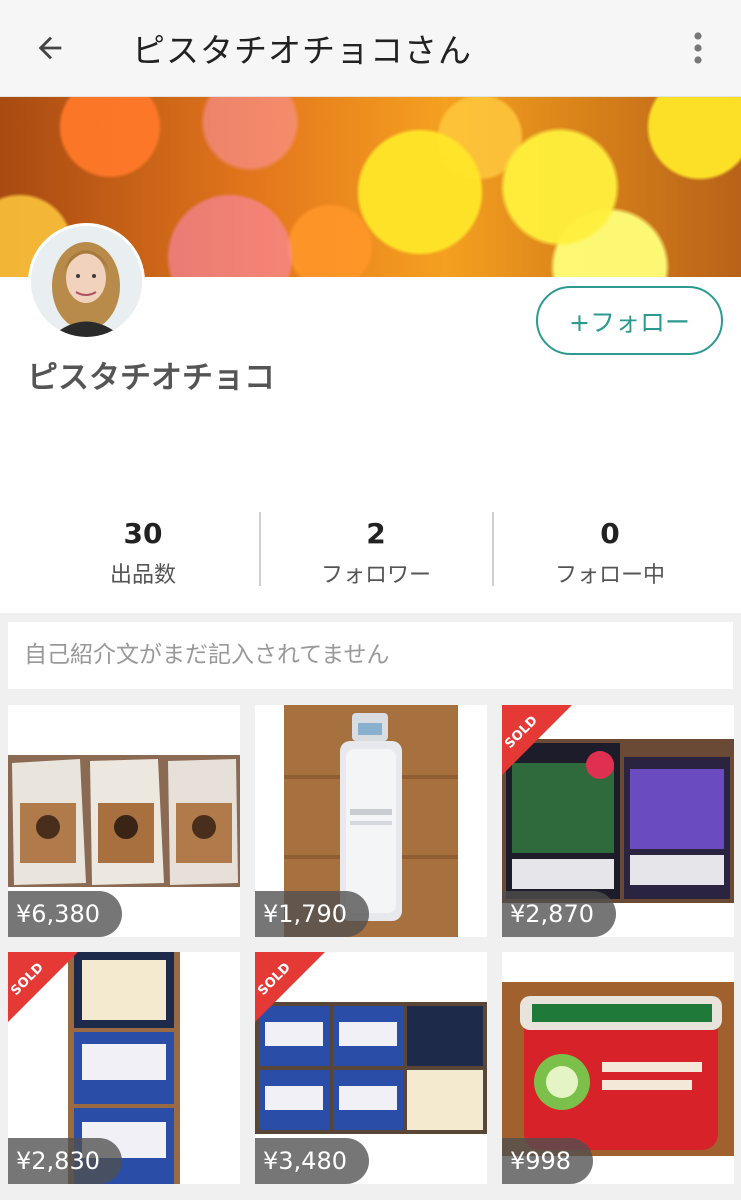  I want to click on more-options-button, so click(698, 48).